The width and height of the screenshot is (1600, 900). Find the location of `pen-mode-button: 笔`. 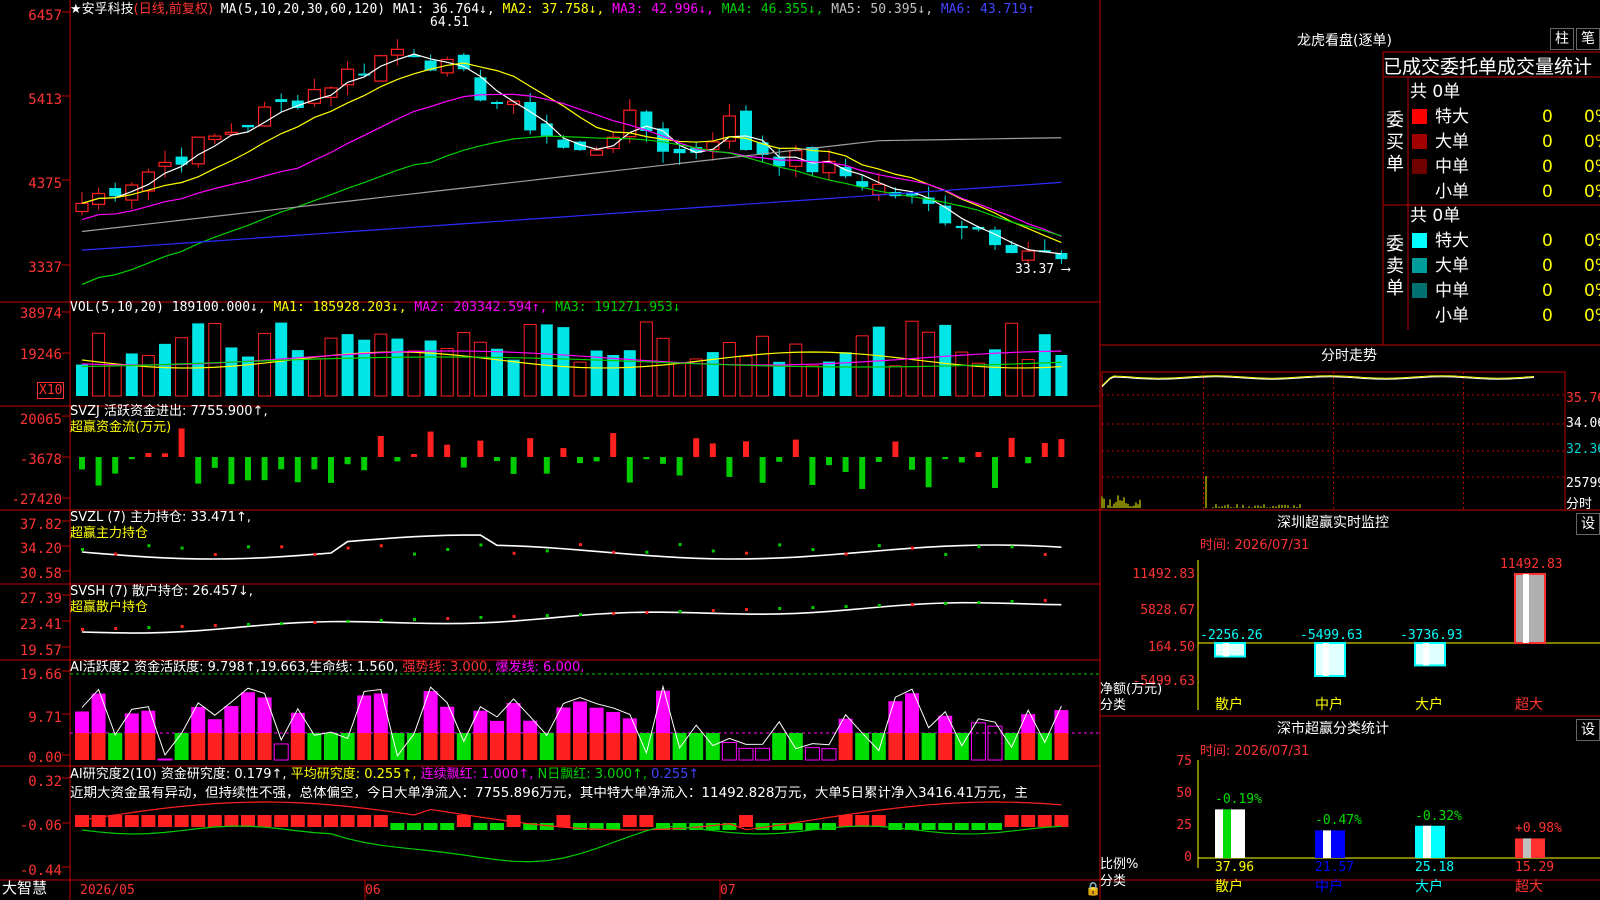

pen-mode-button: 笔 is located at coordinates (1588, 39).